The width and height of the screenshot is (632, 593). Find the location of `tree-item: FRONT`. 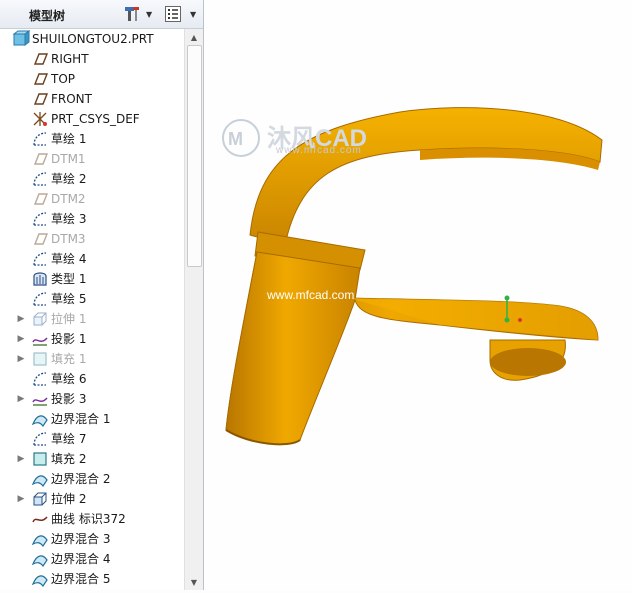

tree-item: FRONT is located at coordinates (92, 99).